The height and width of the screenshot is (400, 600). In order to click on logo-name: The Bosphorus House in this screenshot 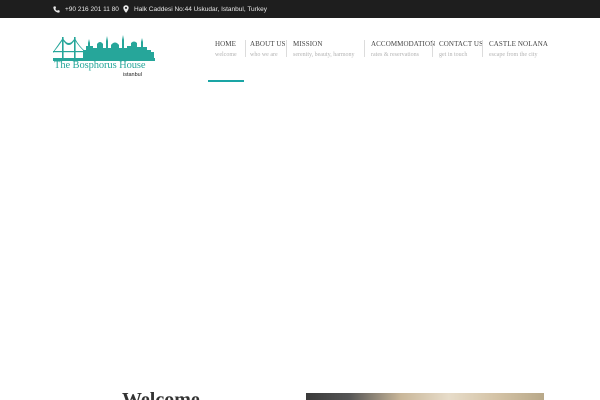, I will do `click(100, 65)`.